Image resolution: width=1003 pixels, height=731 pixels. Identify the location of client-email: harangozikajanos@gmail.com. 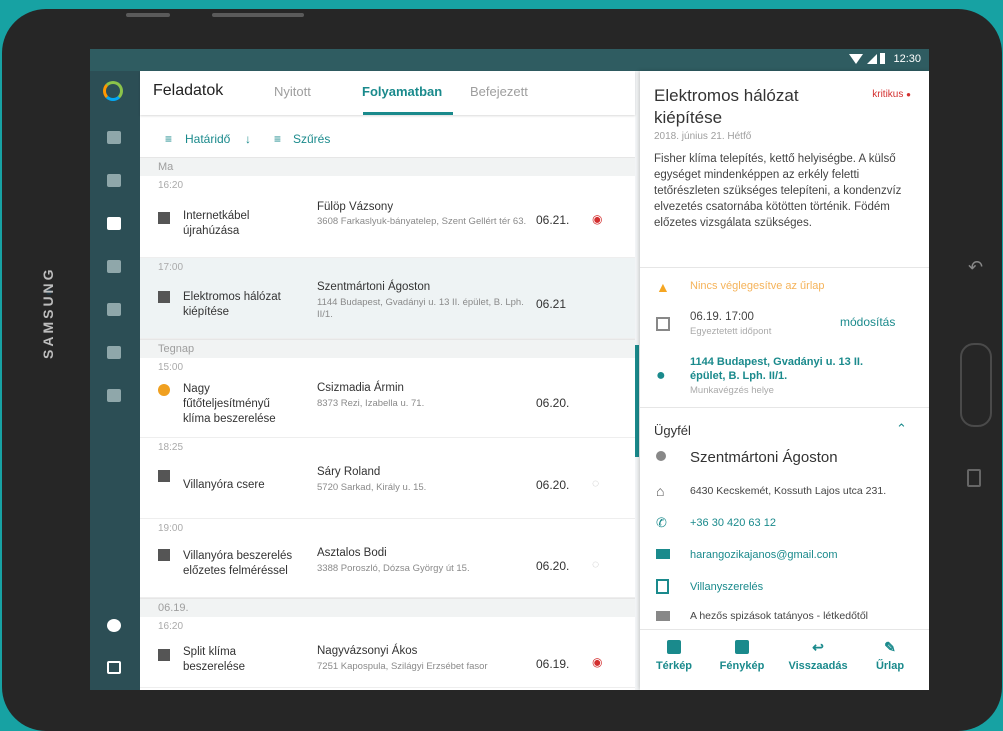
(764, 555).